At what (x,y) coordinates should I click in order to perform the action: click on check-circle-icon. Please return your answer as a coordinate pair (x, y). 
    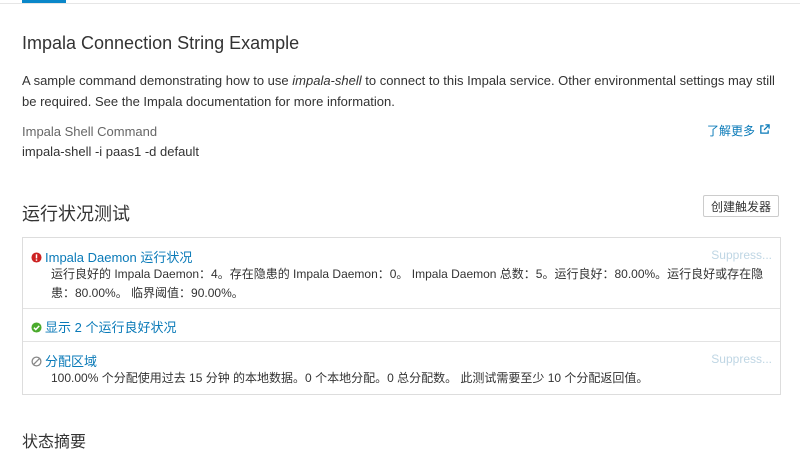
    Looking at the image, I should click on (36, 327).